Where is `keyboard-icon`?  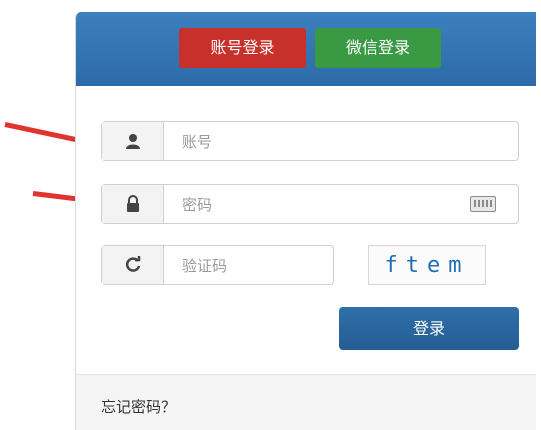 keyboard-icon is located at coordinates (483, 204).